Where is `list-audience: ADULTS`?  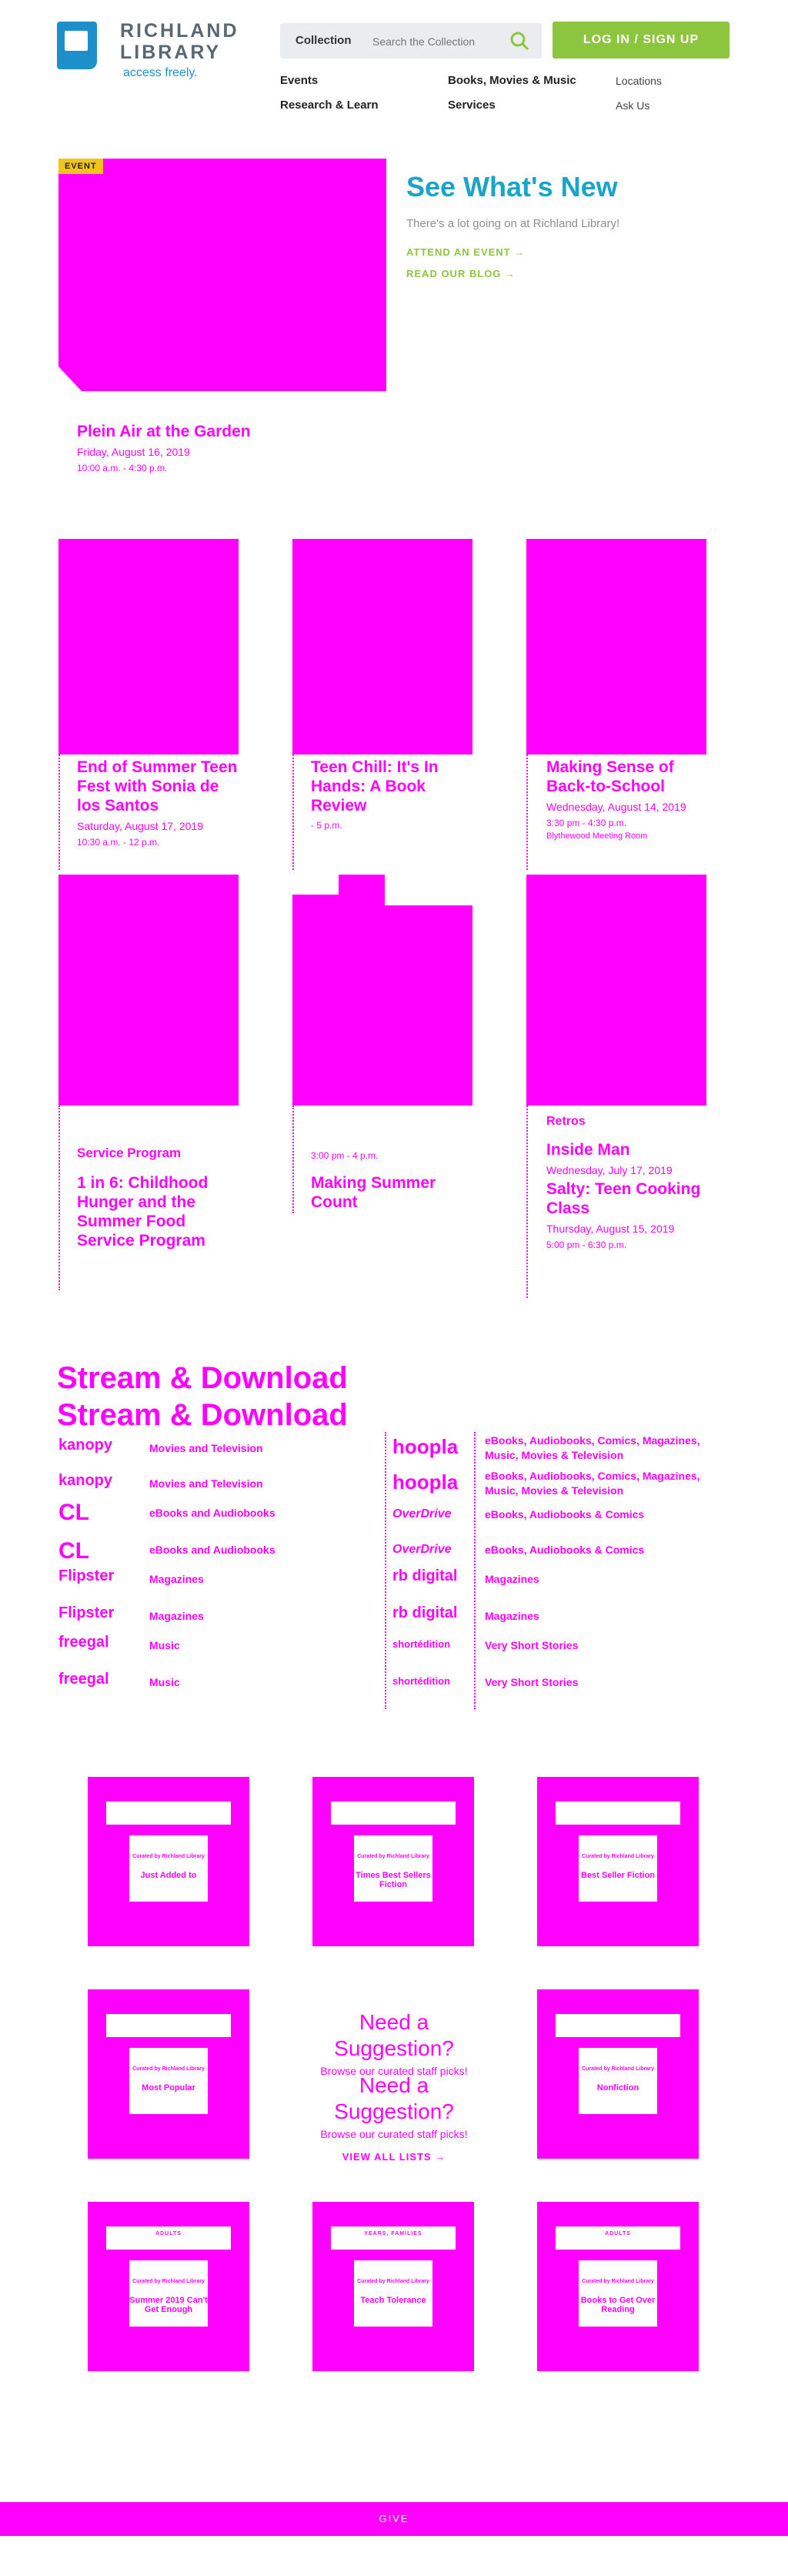 list-audience: ADULTS is located at coordinates (168, 2234).